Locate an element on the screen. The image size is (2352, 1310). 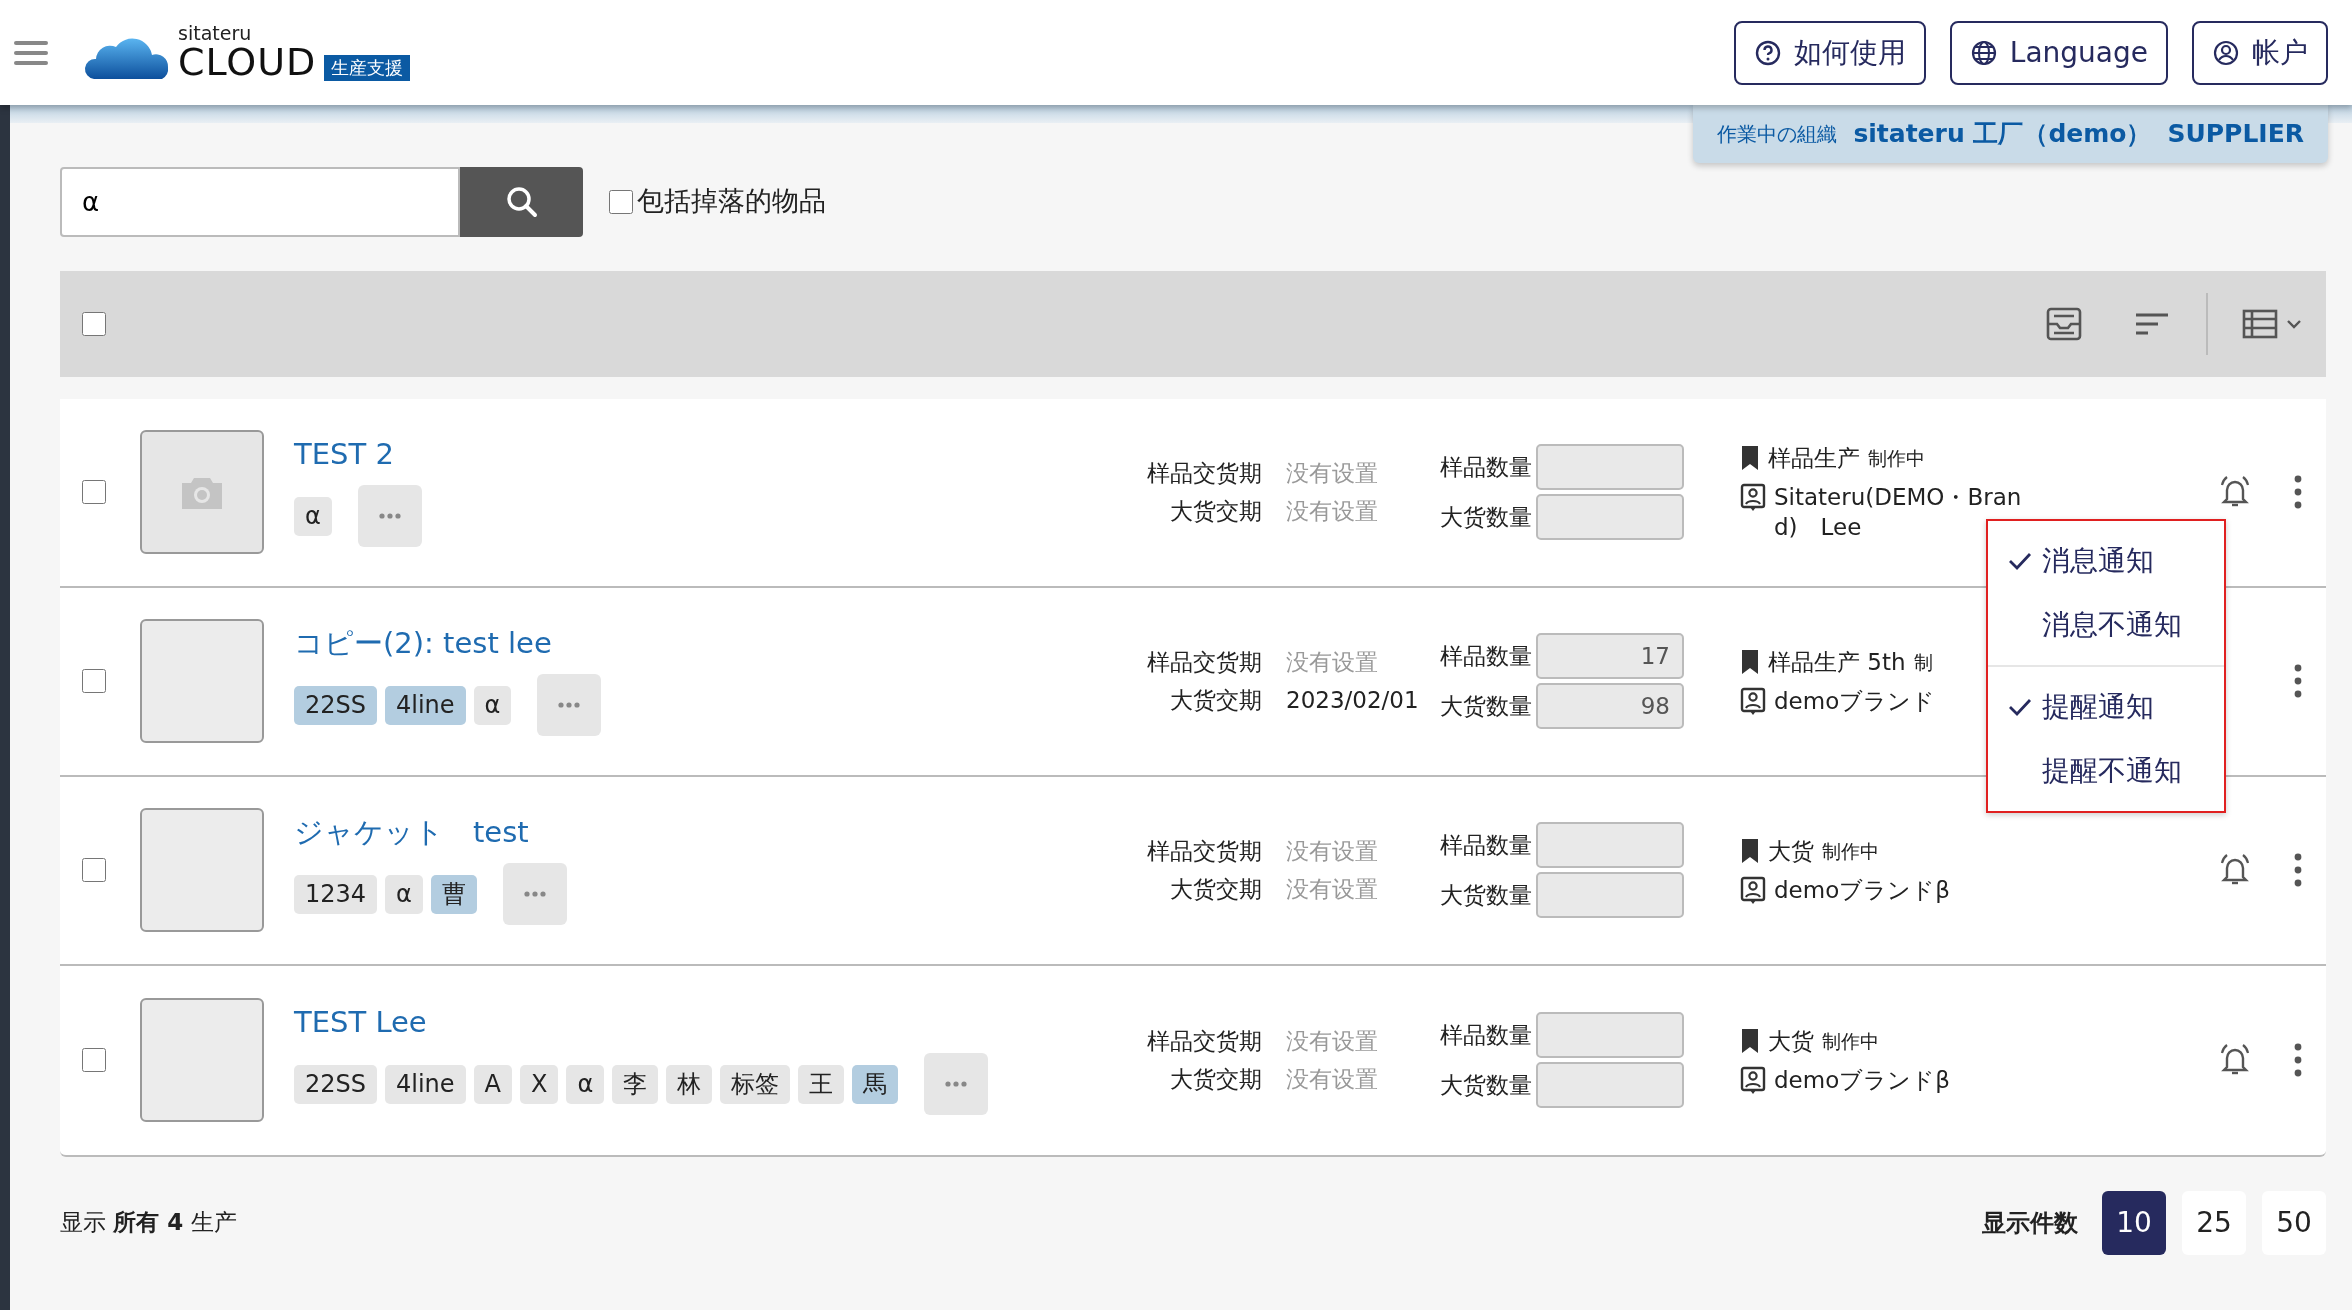
logo-text: sitateru is located at coordinates (215, 33).